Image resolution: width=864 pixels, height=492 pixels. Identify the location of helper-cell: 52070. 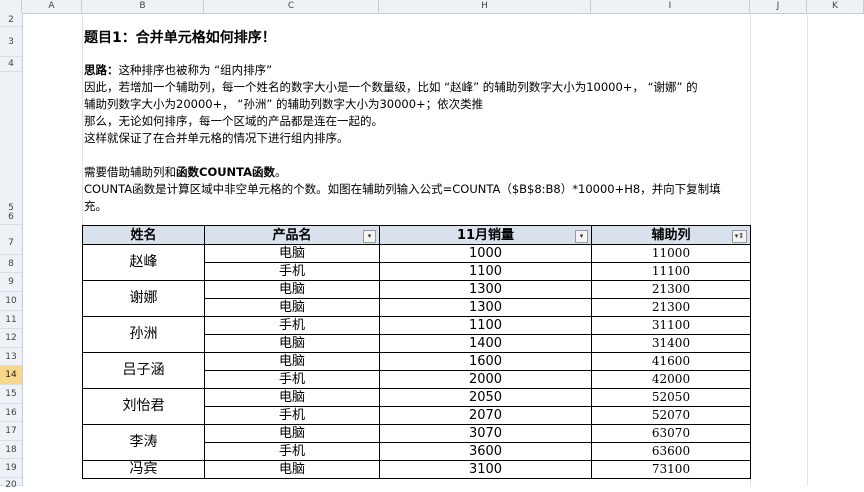
(671, 415).